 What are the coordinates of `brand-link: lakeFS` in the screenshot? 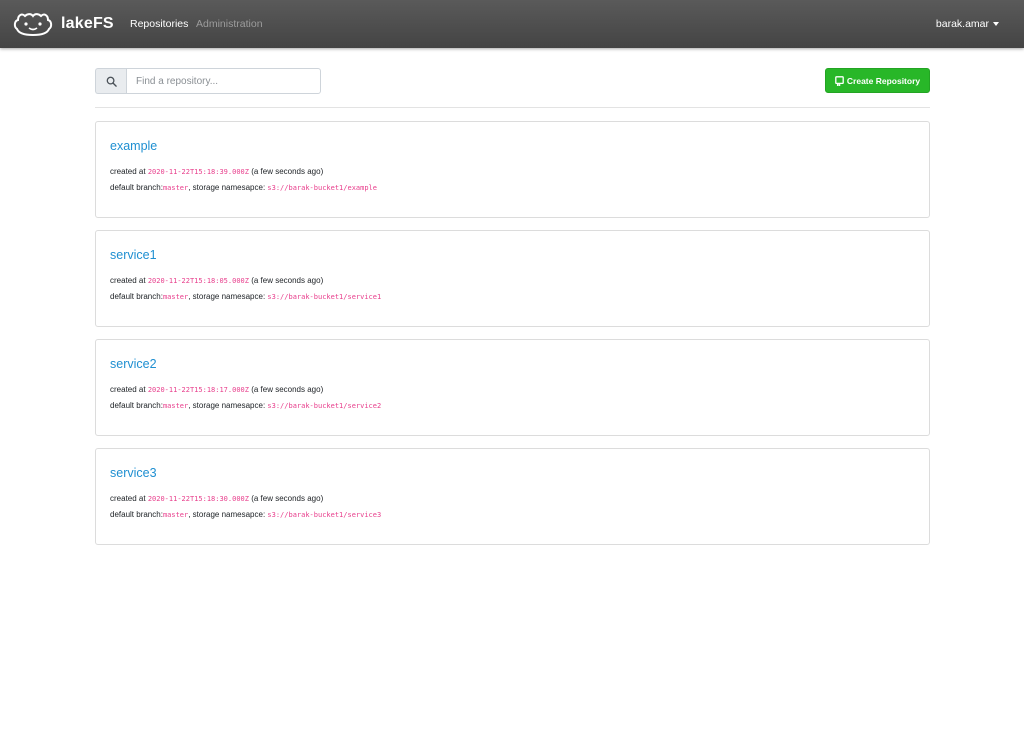 It's located at (63, 24).